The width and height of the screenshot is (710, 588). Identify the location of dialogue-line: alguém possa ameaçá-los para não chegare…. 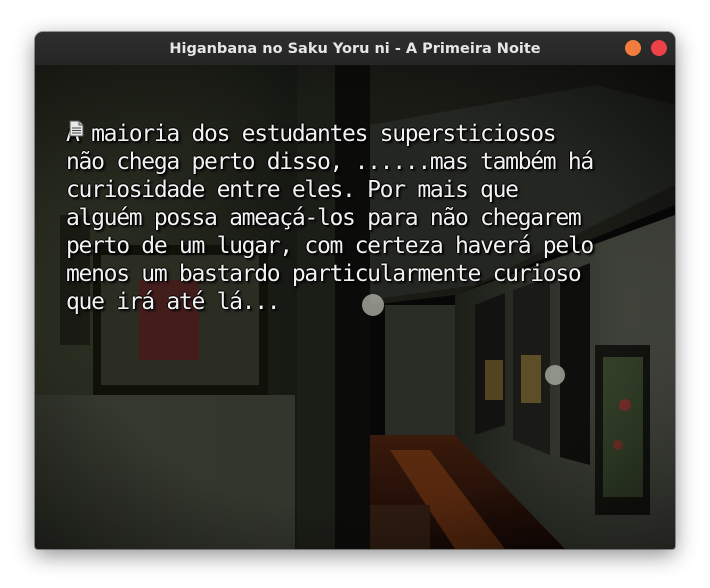
(324, 218).